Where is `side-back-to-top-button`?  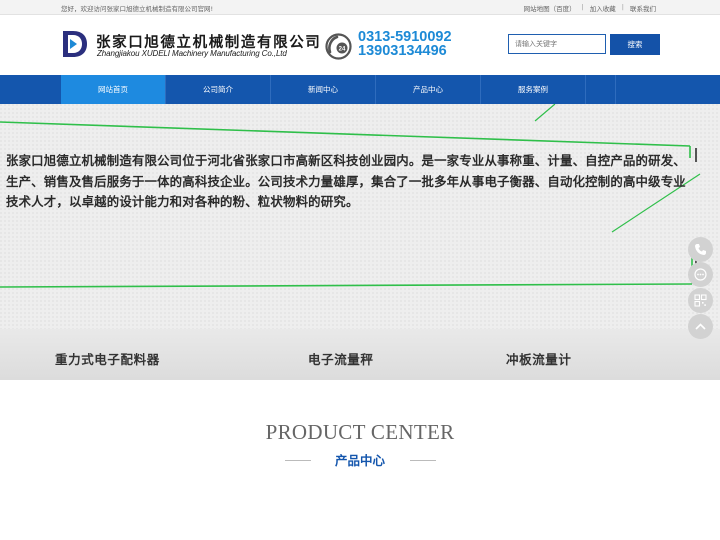 side-back-to-top-button is located at coordinates (700, 326).